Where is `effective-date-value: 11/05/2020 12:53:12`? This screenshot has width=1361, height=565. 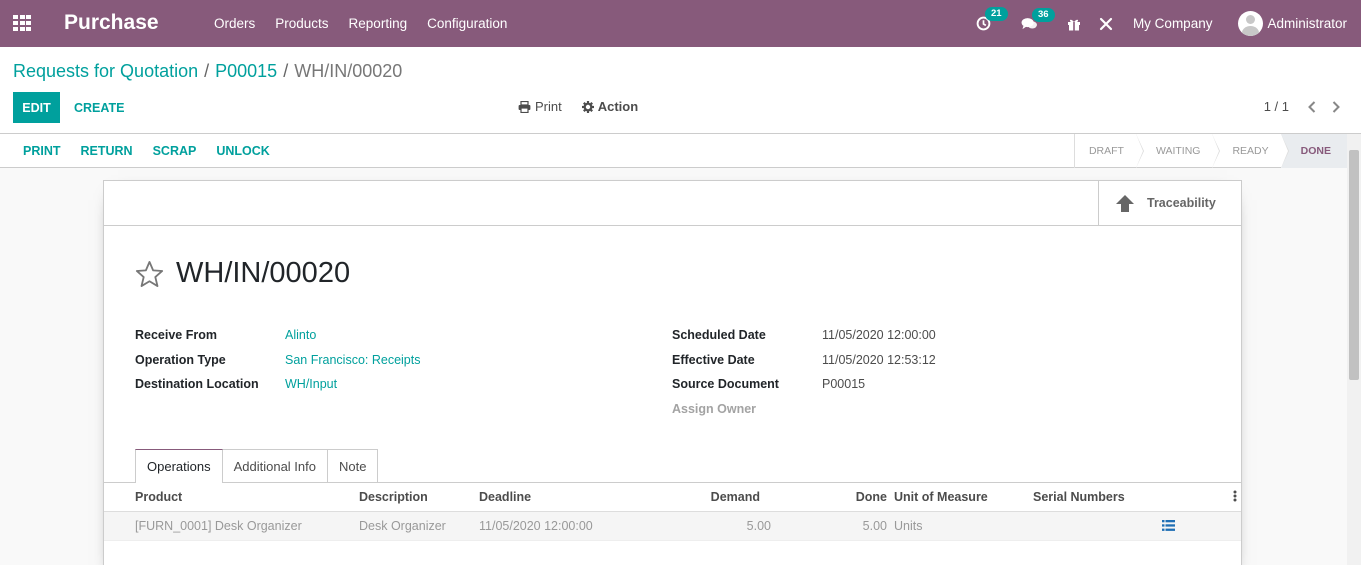
effective-date-value: 11/05/2020 12:53:12 is located at coordinates (879, 359).